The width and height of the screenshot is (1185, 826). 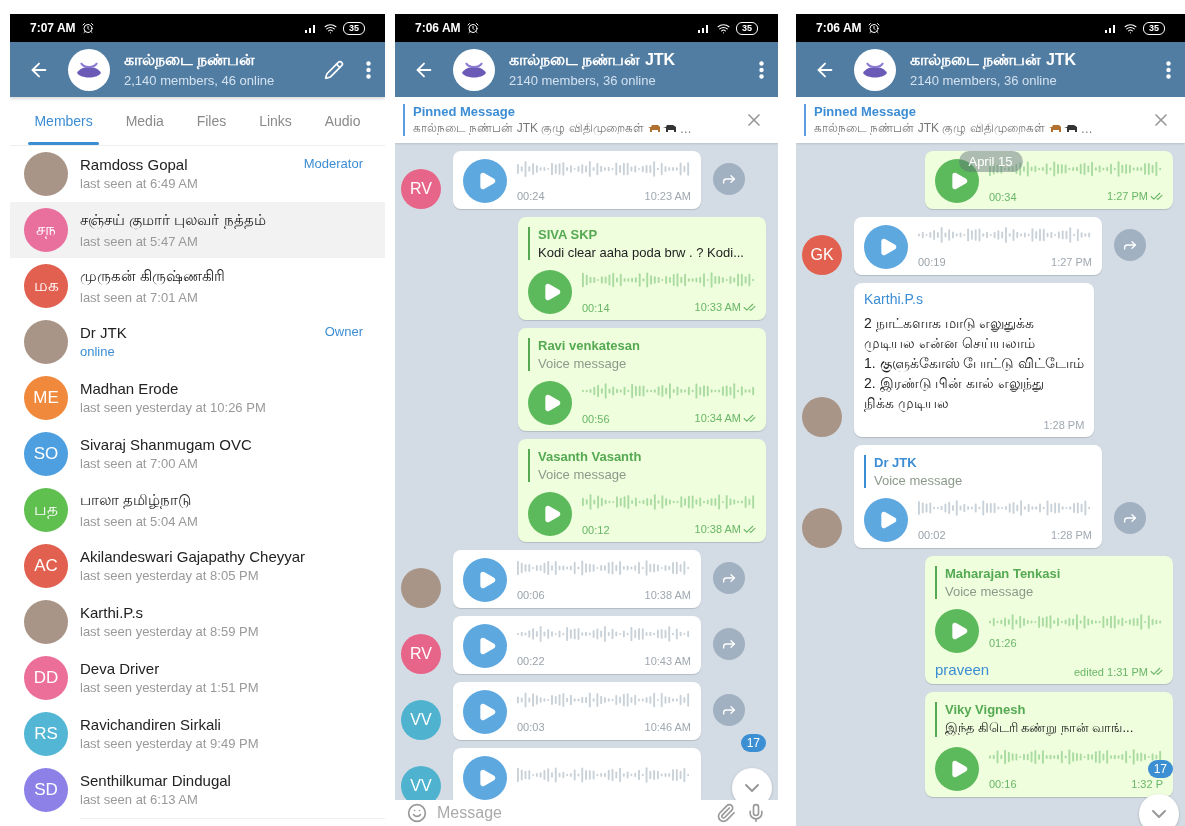 What do you see at coordinates (354, 28) in the screenshot?
I see `battery-level: 35` at bounding box center [354, 28].